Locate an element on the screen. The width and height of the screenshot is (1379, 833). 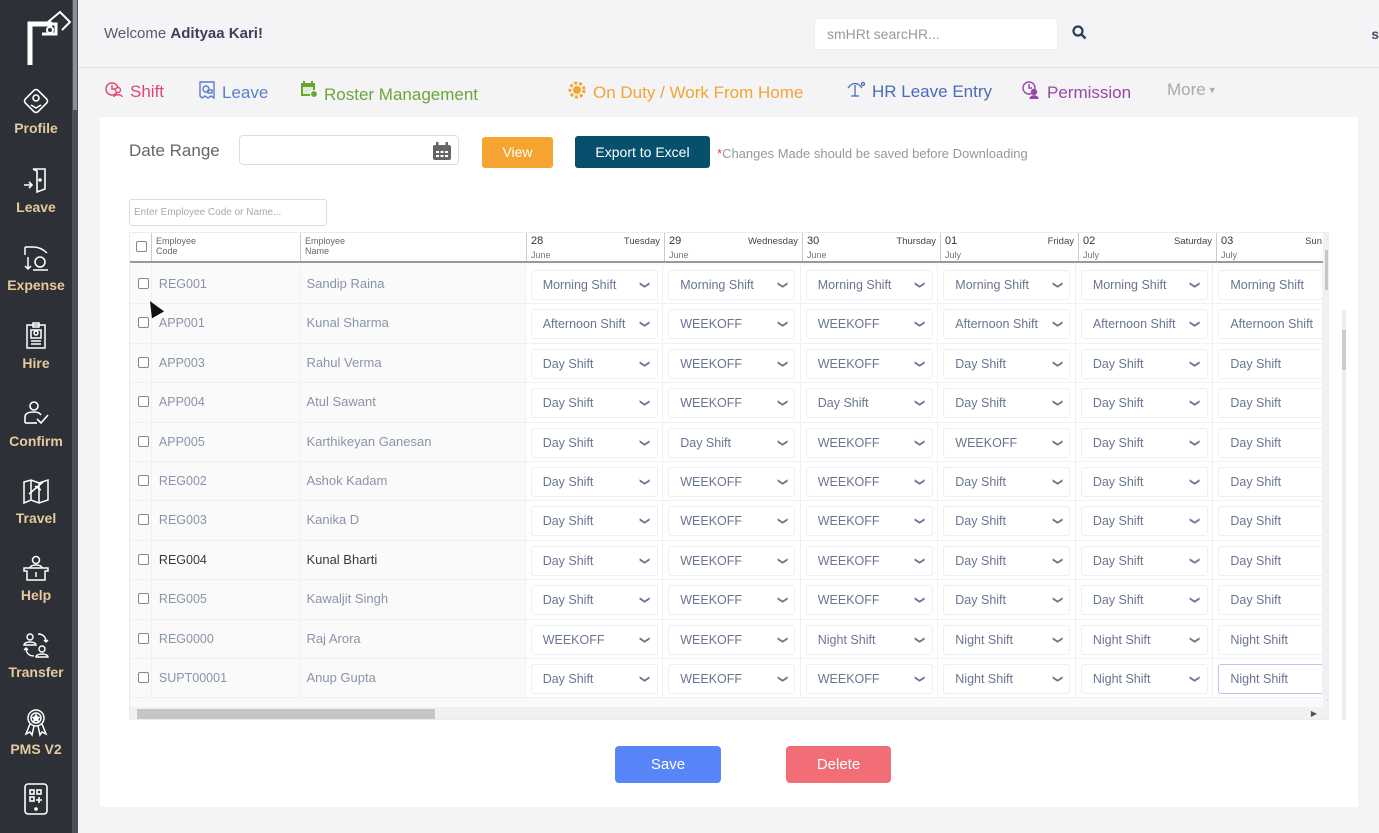
sidebar-item-hire: Hire is located at coordinates (36, 346).